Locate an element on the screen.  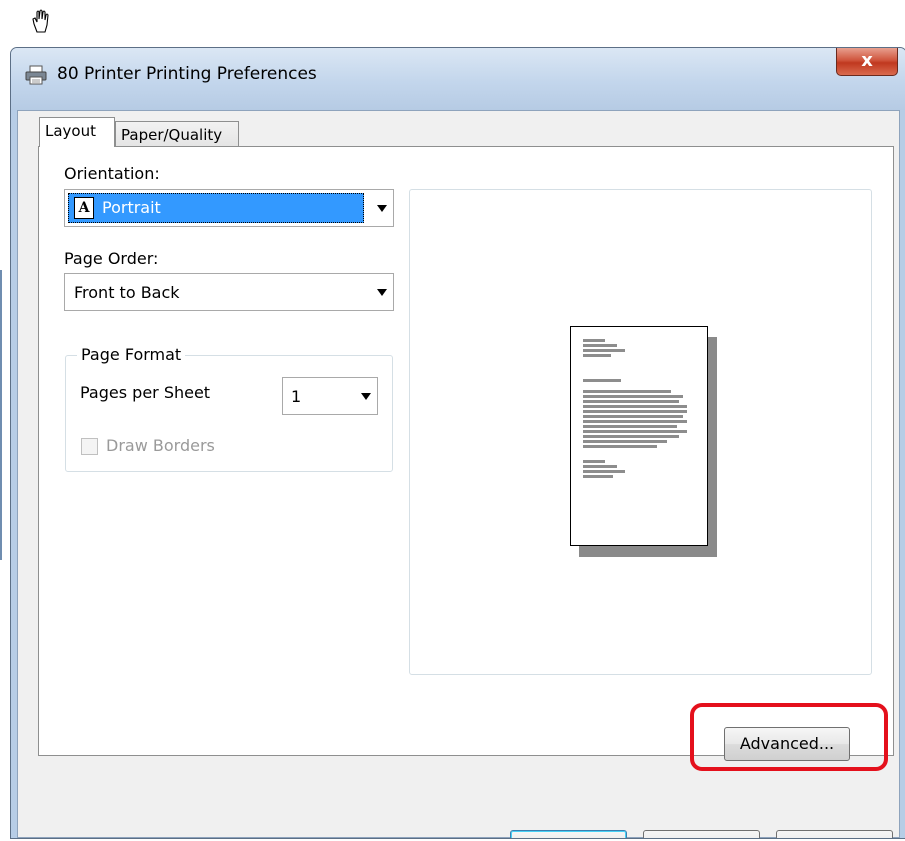
hand-cursor-icon is located at coordinates (40, 21).